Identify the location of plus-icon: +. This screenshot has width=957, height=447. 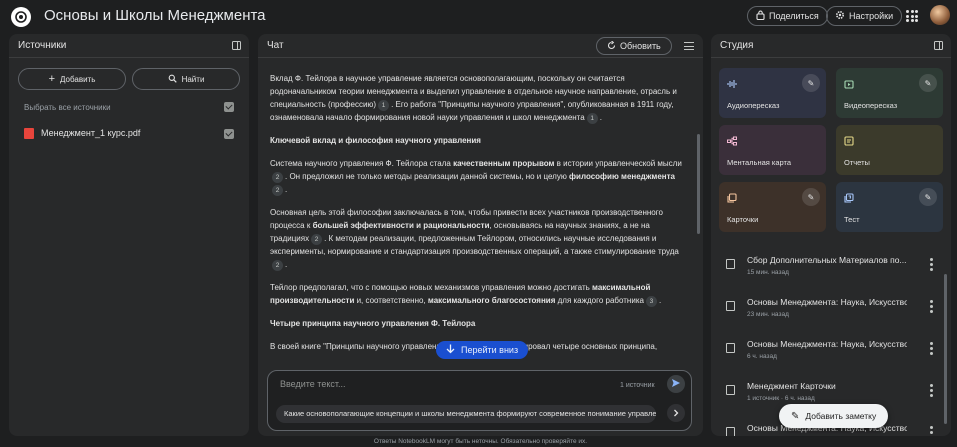
(52, 79).